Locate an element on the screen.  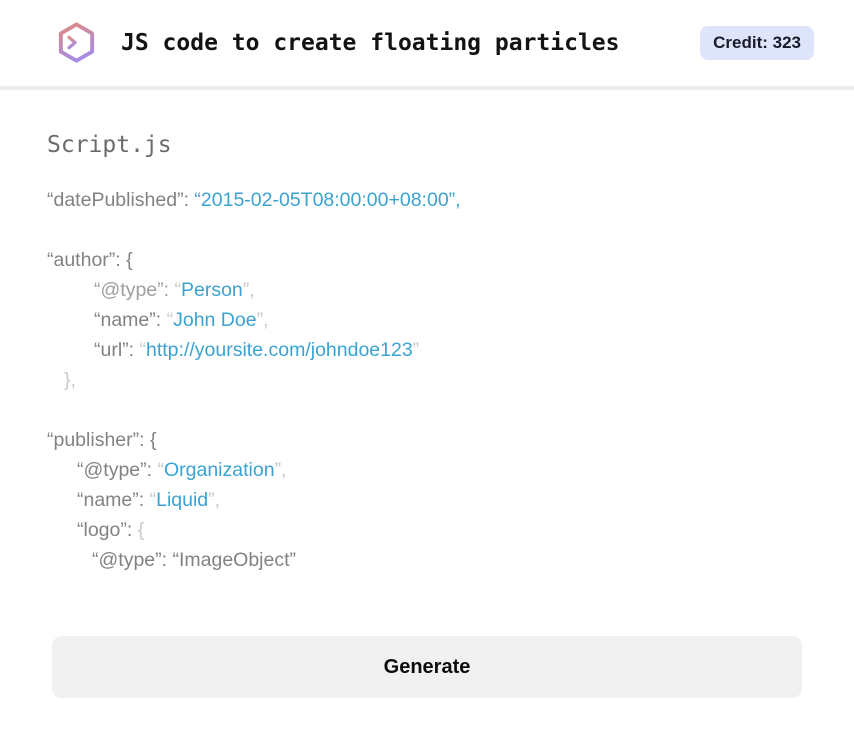
code-line: }, is located at coordinates (427, 380).